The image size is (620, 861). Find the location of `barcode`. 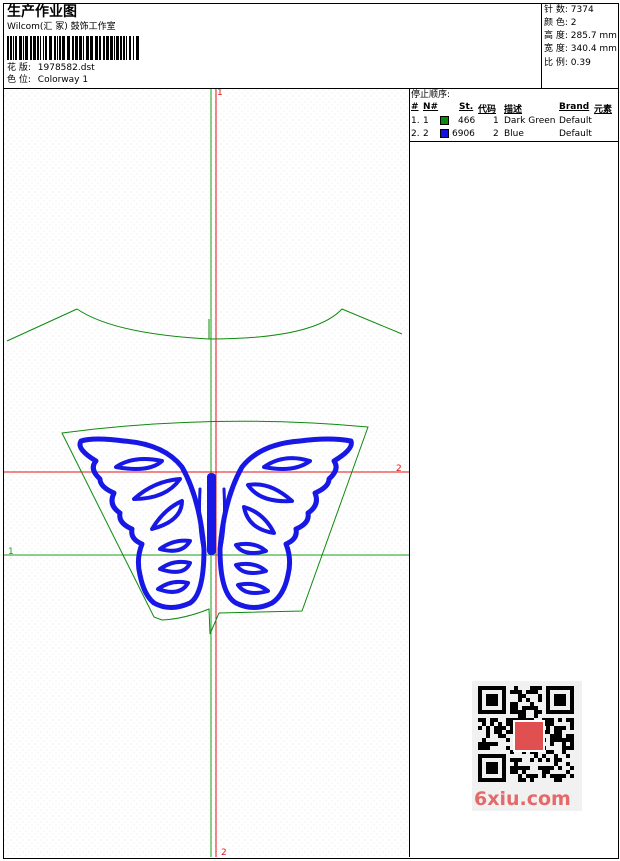

barcode is located at coordinates (73, 48).